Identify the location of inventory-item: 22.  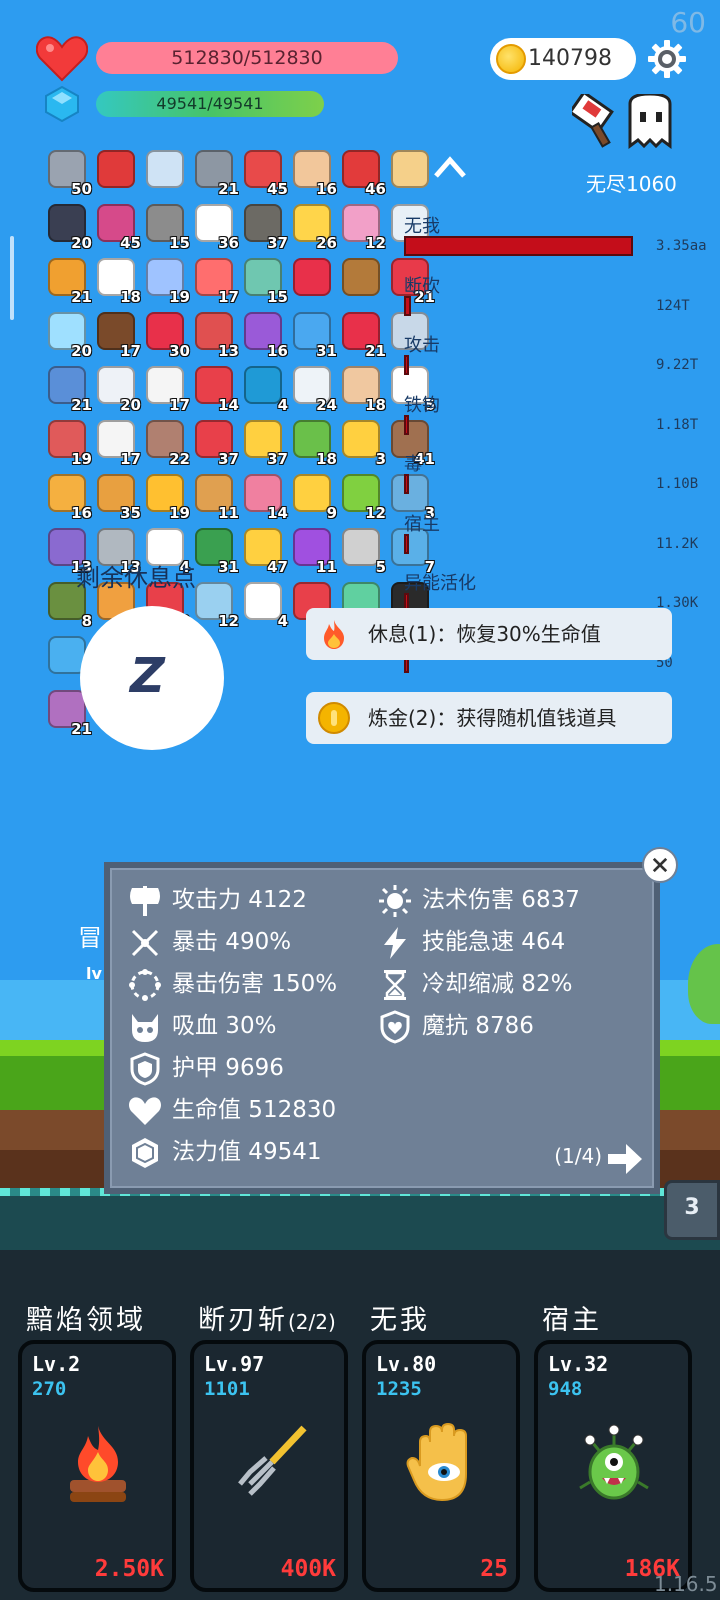
(166, 443).